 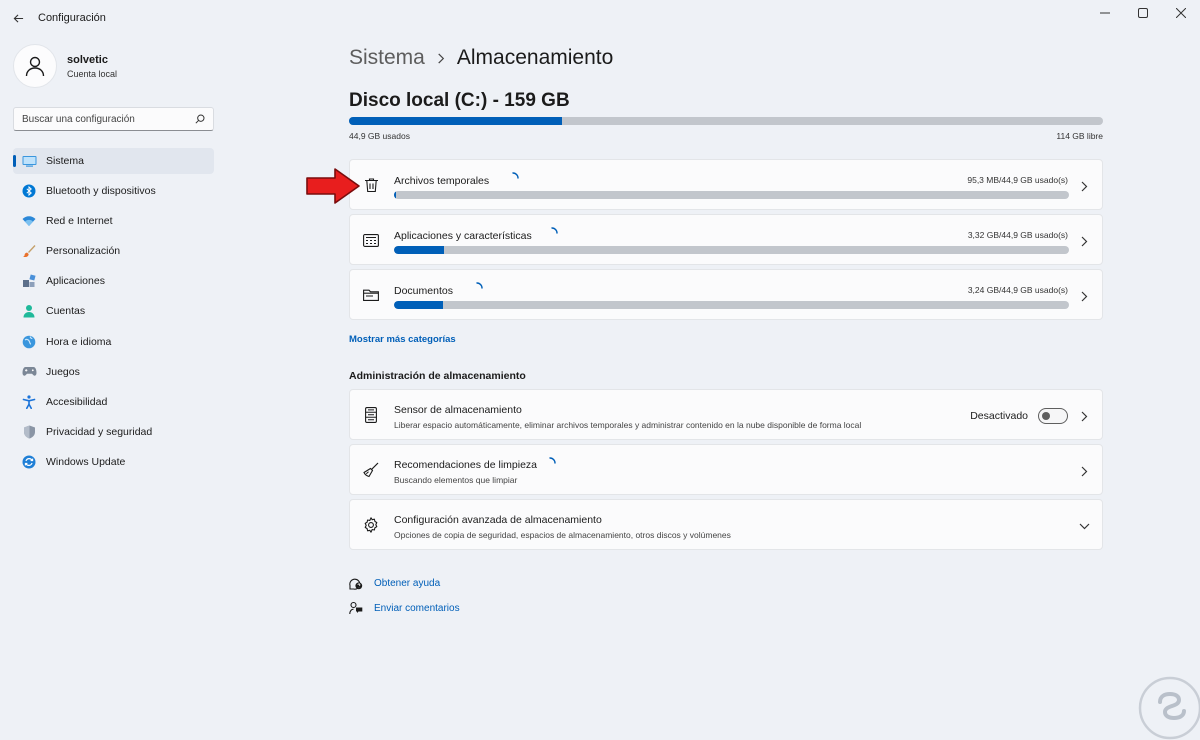 I want to click on search-box, so click(x=113, y=119).